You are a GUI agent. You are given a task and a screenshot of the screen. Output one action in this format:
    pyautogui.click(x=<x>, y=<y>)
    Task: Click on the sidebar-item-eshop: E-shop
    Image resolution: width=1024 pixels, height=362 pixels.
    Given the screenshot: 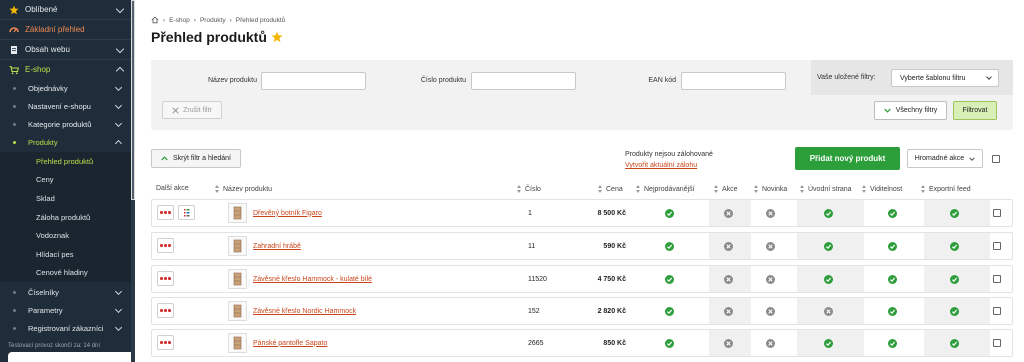 What is the action you would take?
    pyautogui.click(x=65, y=69)
    